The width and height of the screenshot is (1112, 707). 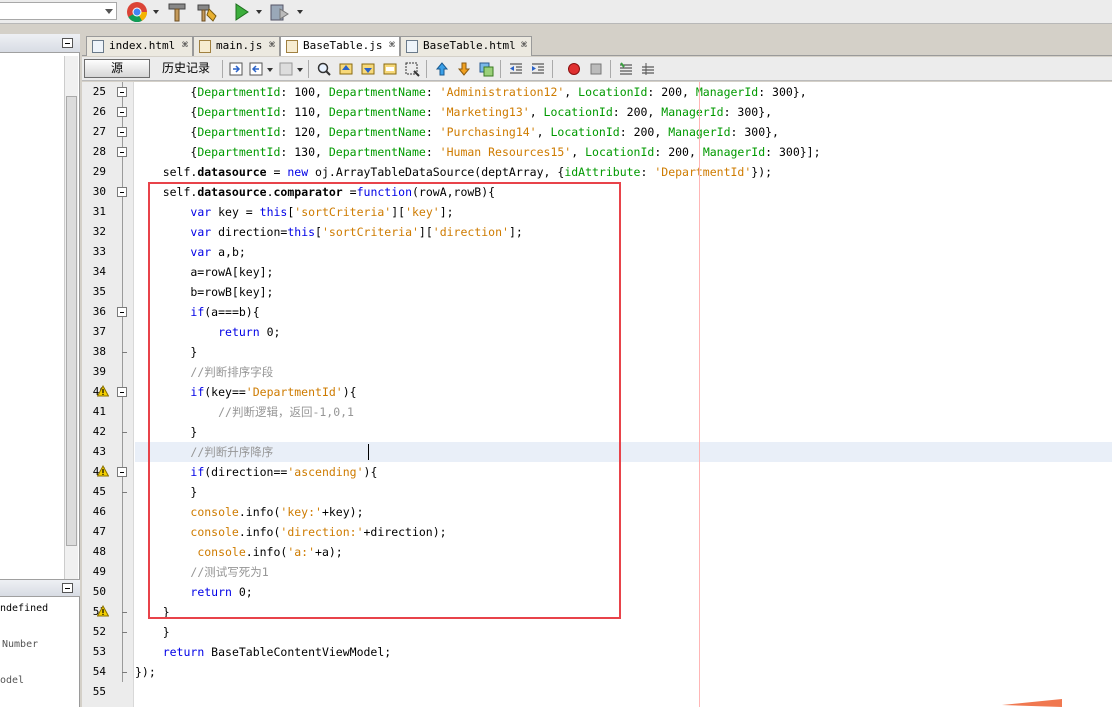 I want to click on line-number: 33, so click(x=99, y=251).